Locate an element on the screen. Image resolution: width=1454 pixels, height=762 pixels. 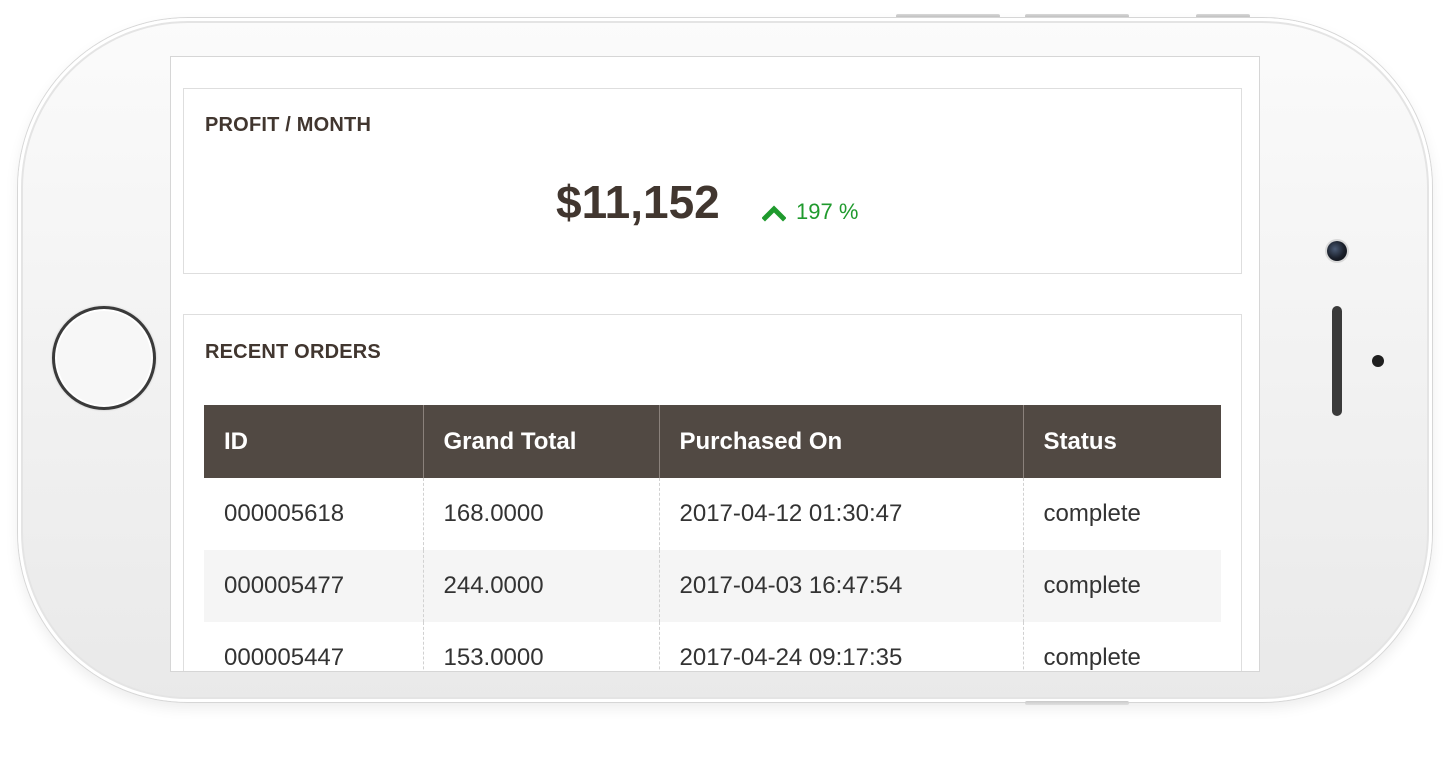
earpiece-speaker is located at coordinates (1337, 361).